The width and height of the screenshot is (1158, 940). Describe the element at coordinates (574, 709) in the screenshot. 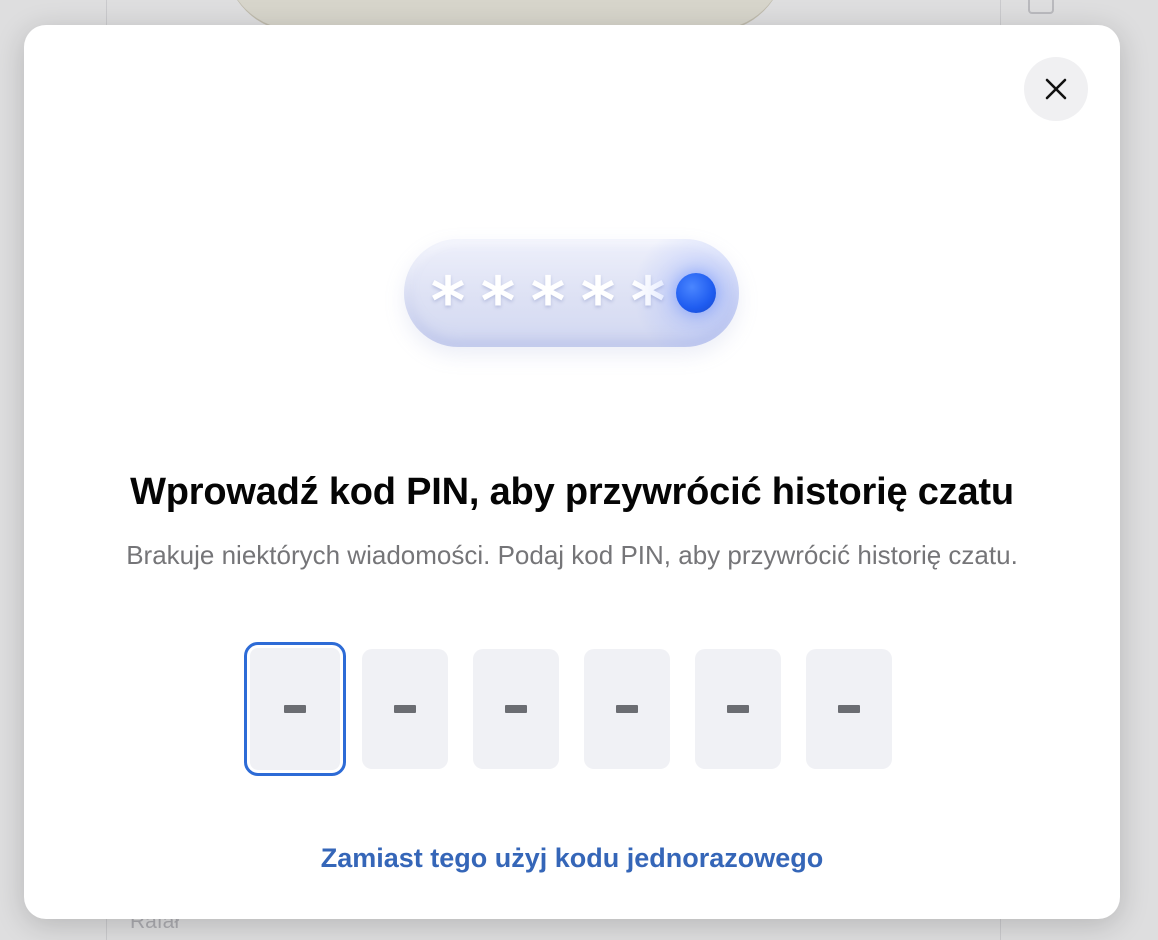

I see `pin-input-row` at that location.